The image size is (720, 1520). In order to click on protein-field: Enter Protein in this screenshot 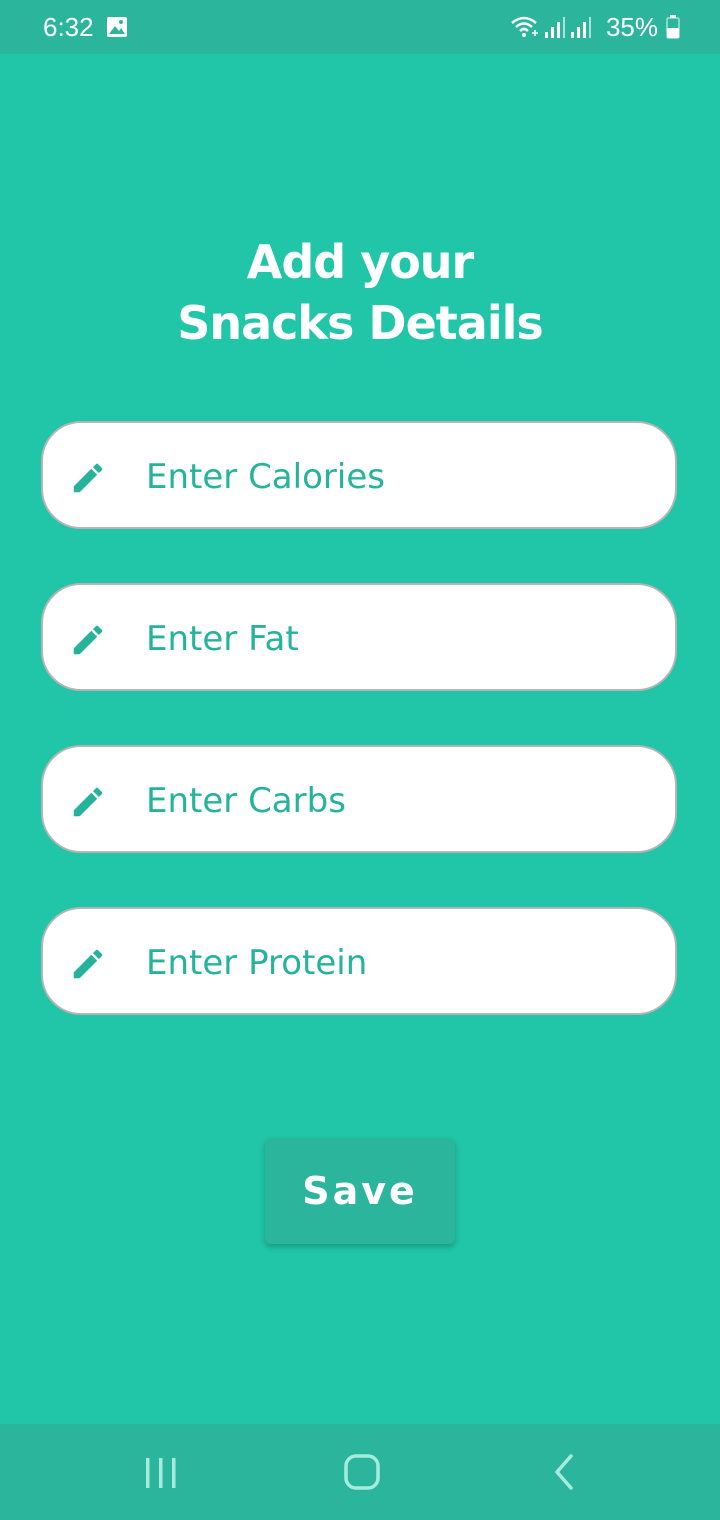, I will do `click(359, 961)`.